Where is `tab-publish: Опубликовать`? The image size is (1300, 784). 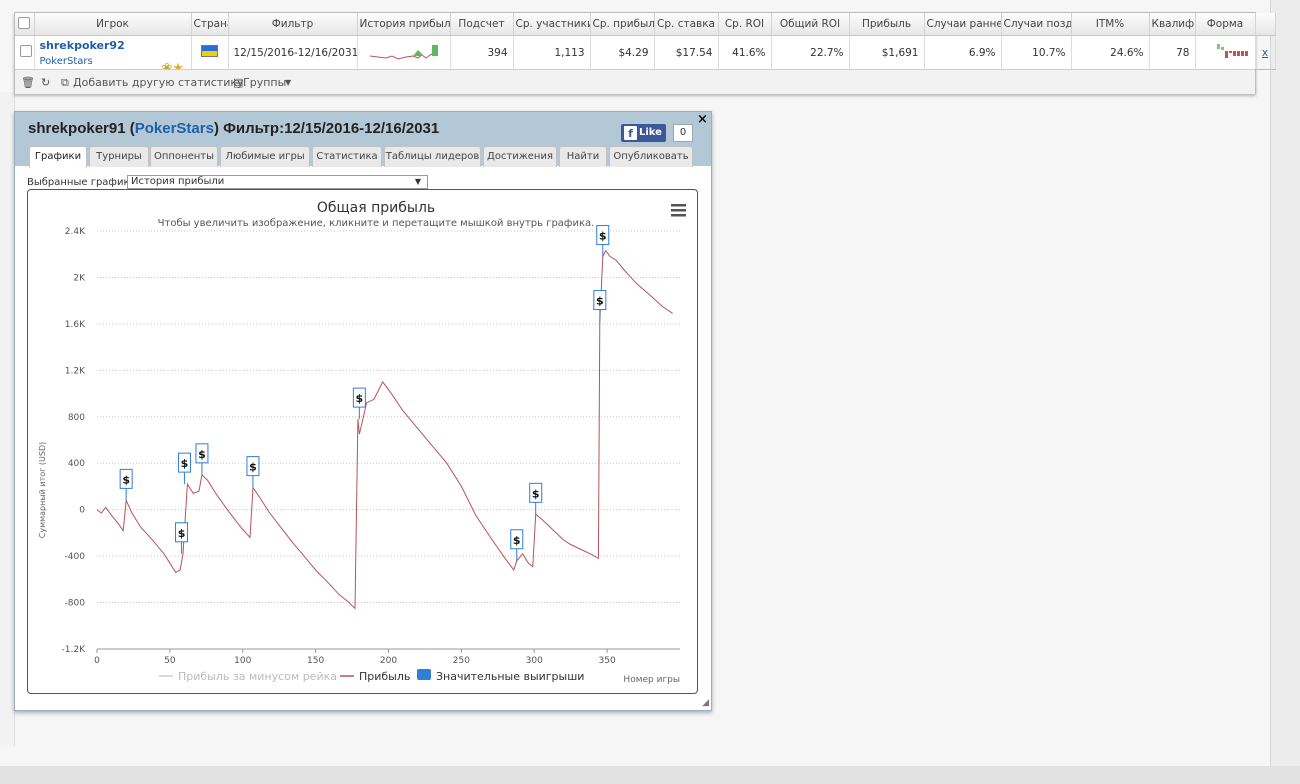
tab-publish: Опубликовать is located at coordinates (651, 156).